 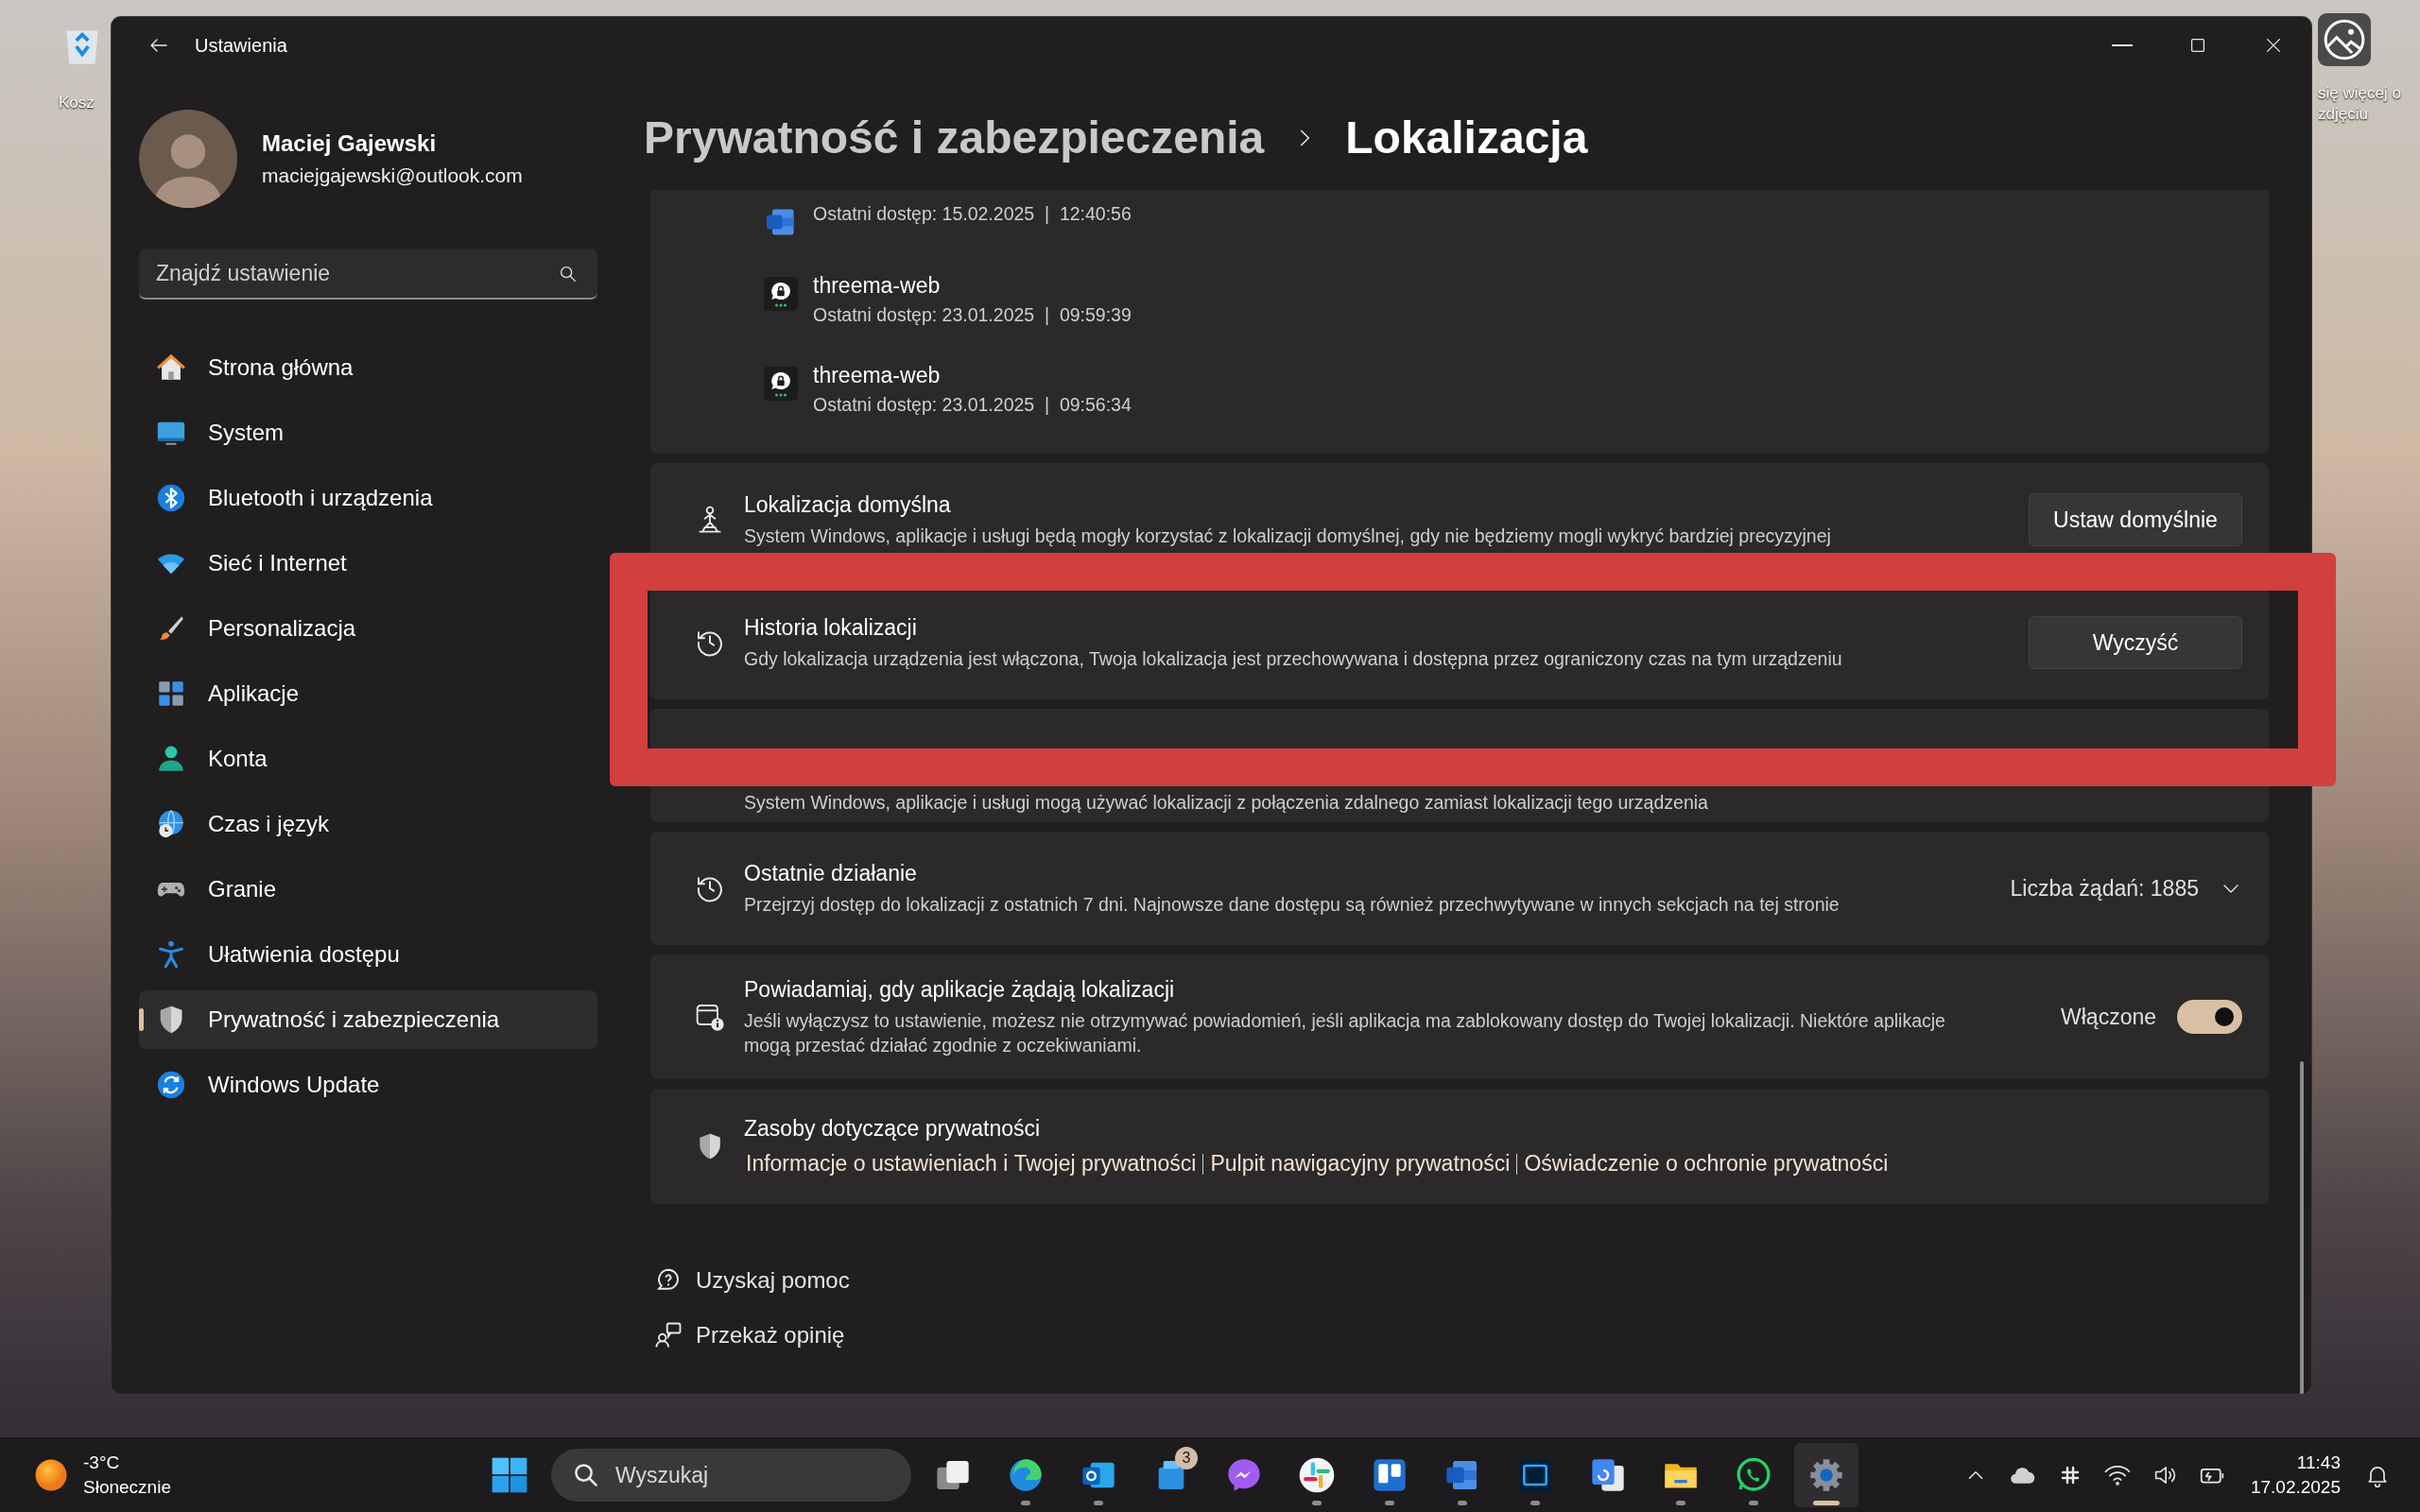 What do you see at coordinates (368, 889) in the screenshot?
I see `nav-item: Granie` at bounding box center [368, 889].